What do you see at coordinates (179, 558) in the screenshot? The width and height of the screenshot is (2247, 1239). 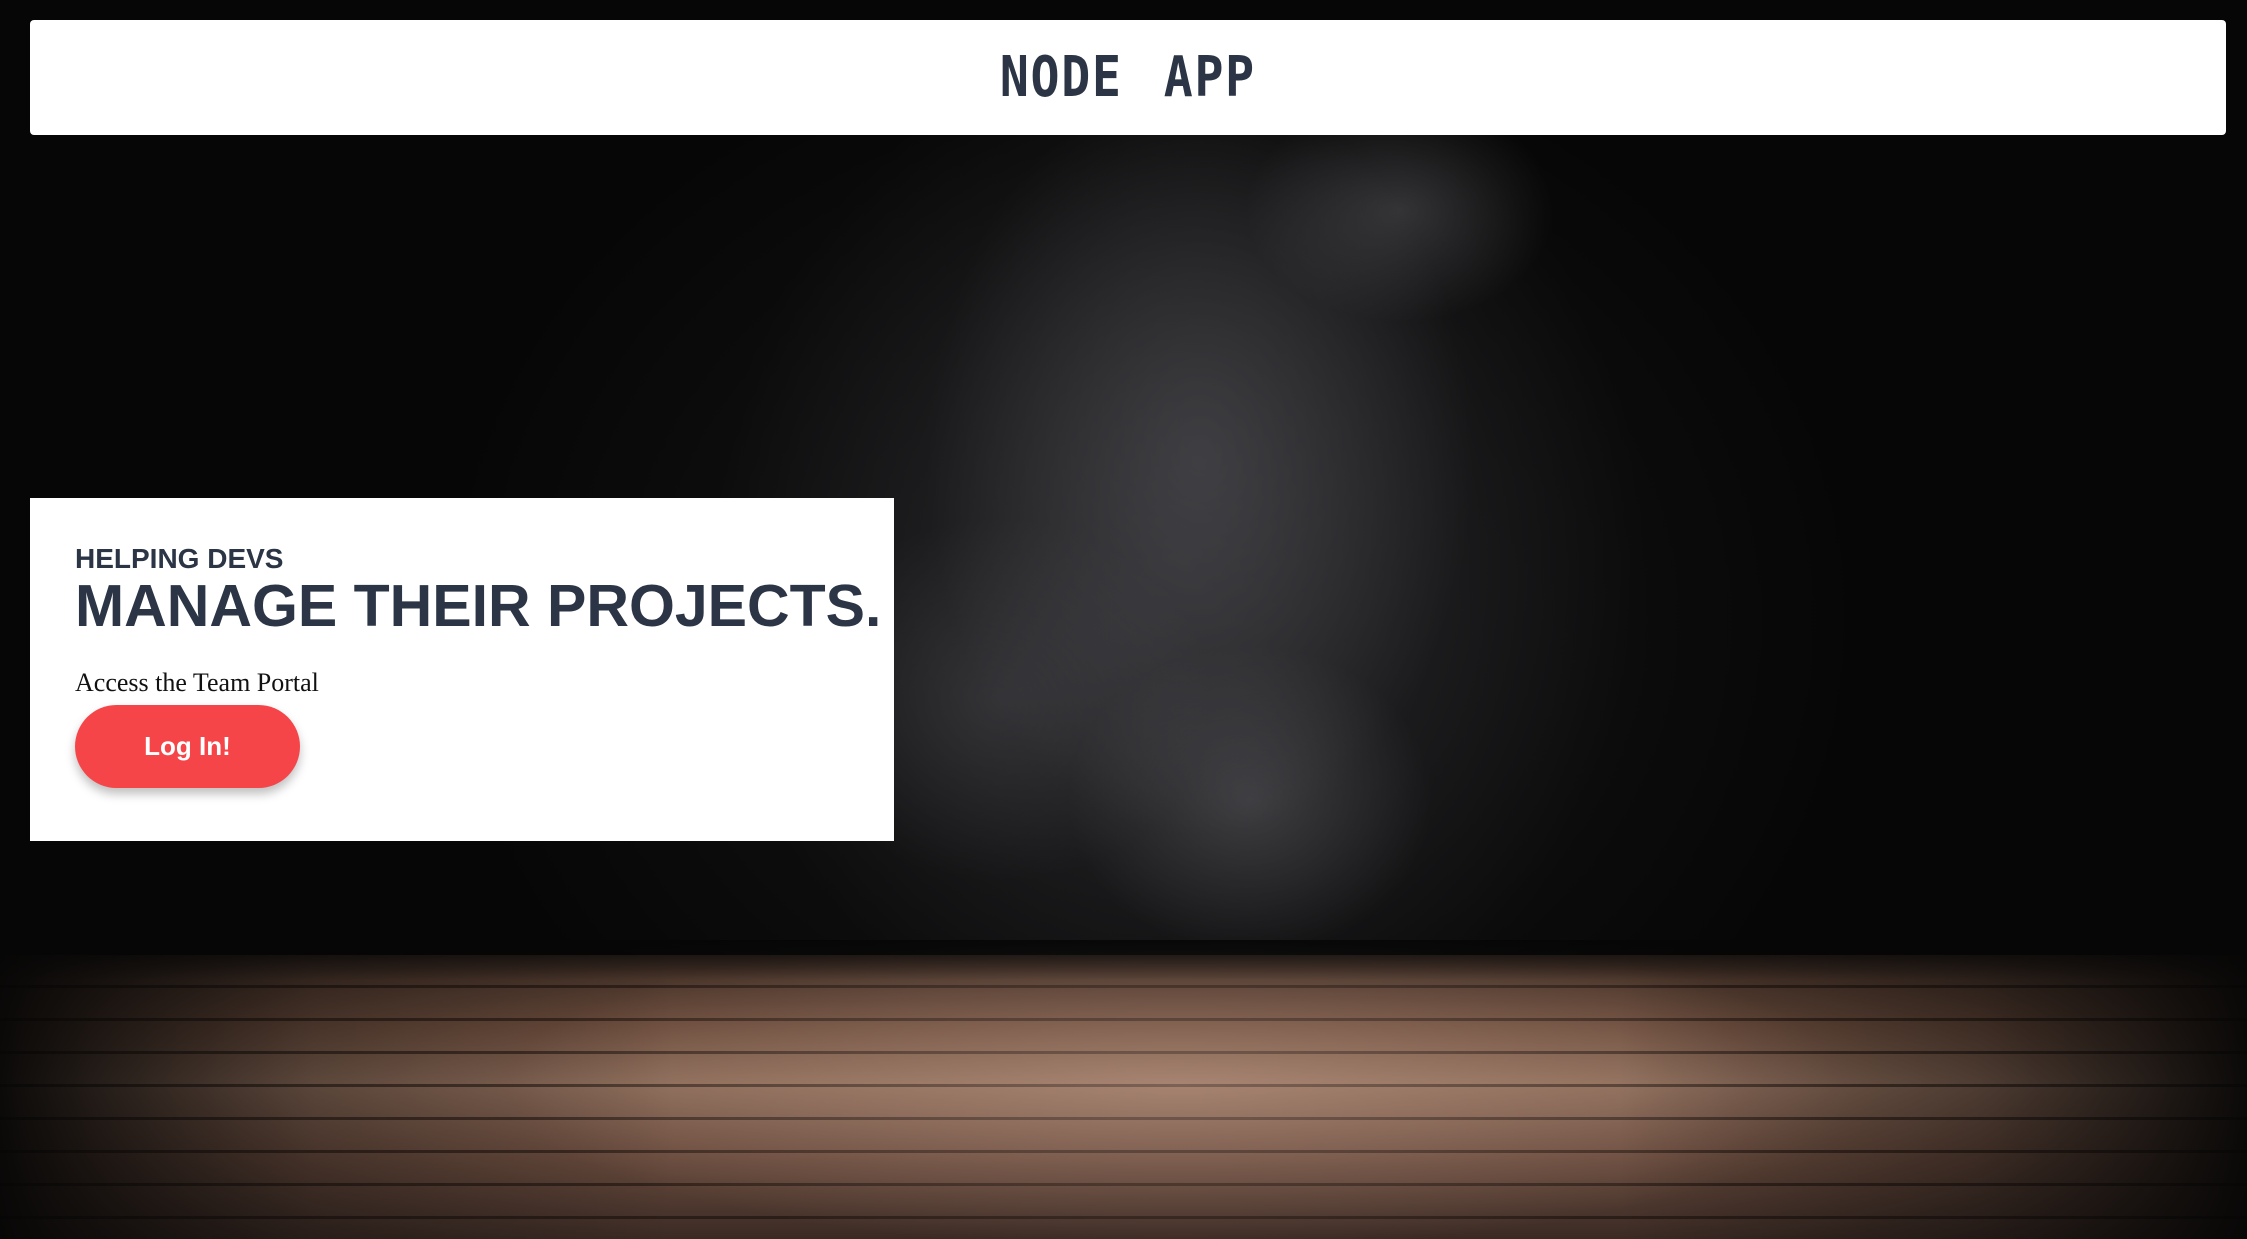 I see `hero-eyebrow: HELPING DEVS` at bounding box center [179, 558].